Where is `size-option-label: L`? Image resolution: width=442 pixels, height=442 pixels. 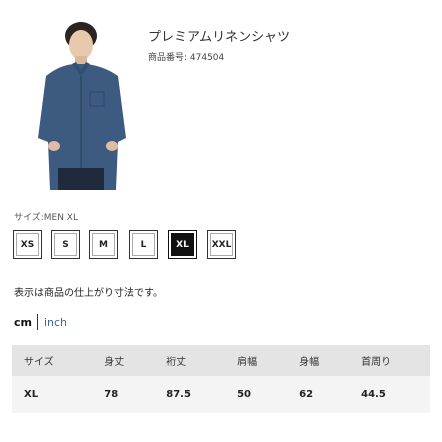
size-option-label: L is located at coordinates (143, 244).